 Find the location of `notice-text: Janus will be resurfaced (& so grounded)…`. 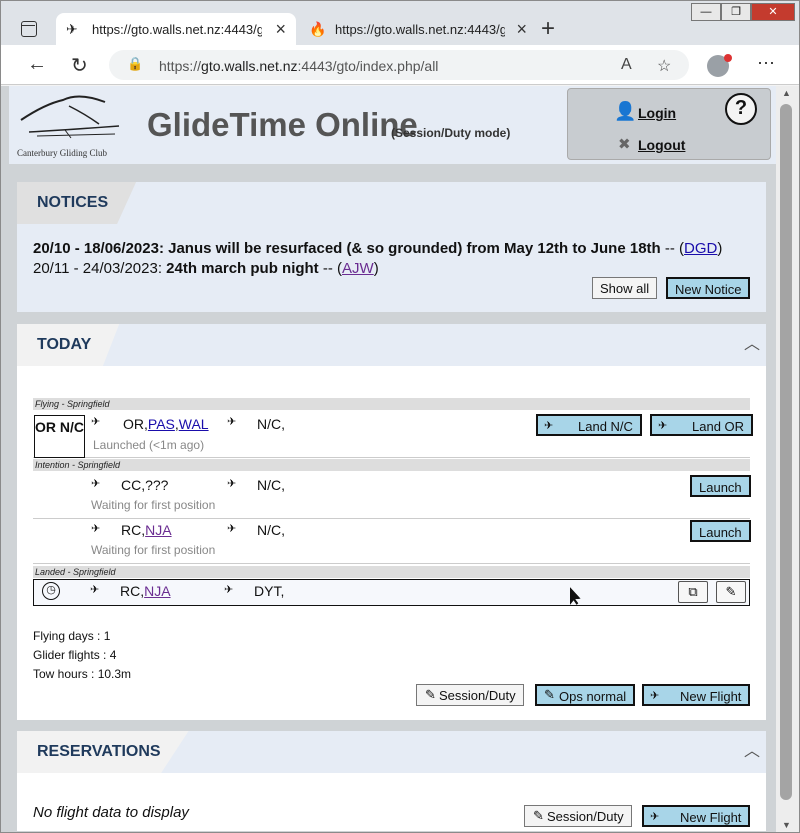

notice-text: Janus will be resurfaced (& so grounded)… is located at coordinates (414, 248).